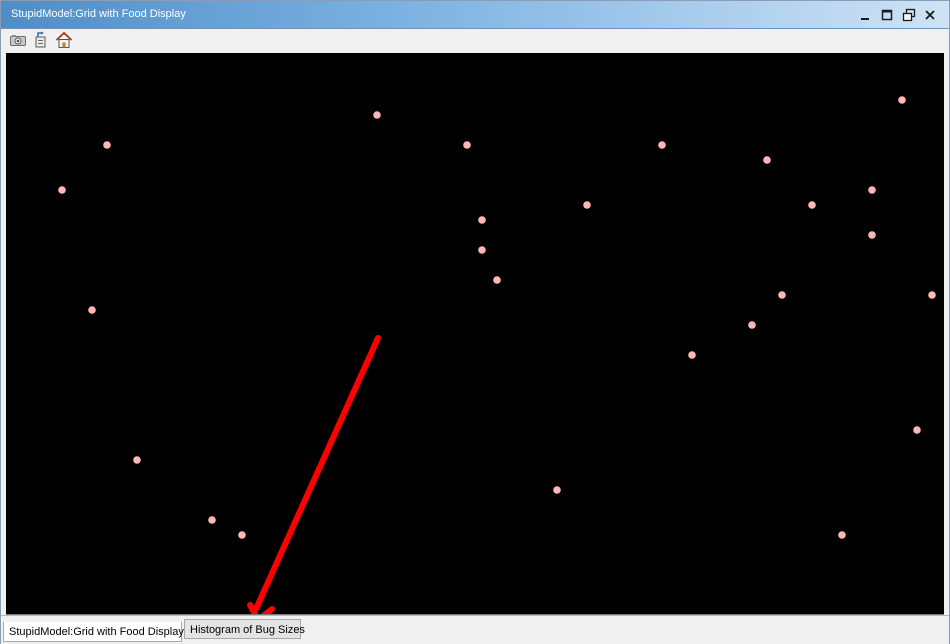  I want to click on minimize-icon, so click(865, 15).